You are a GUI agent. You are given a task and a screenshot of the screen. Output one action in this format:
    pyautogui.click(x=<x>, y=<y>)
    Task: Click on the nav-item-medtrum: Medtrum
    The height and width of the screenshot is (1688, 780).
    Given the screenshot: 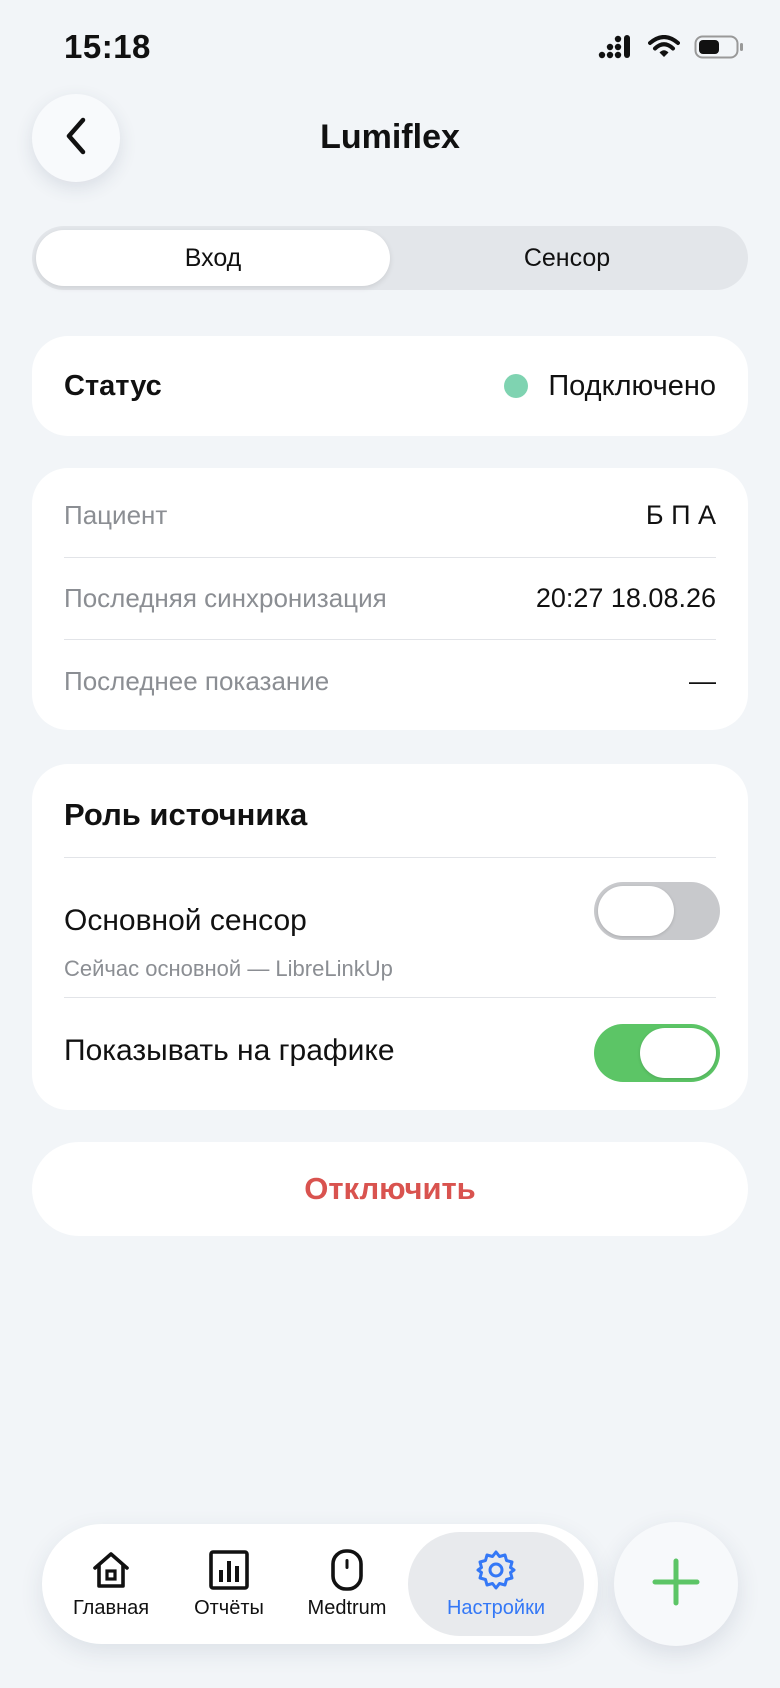 What is the action you would take?
    pyautogui.click(x=347, y=1584)
    